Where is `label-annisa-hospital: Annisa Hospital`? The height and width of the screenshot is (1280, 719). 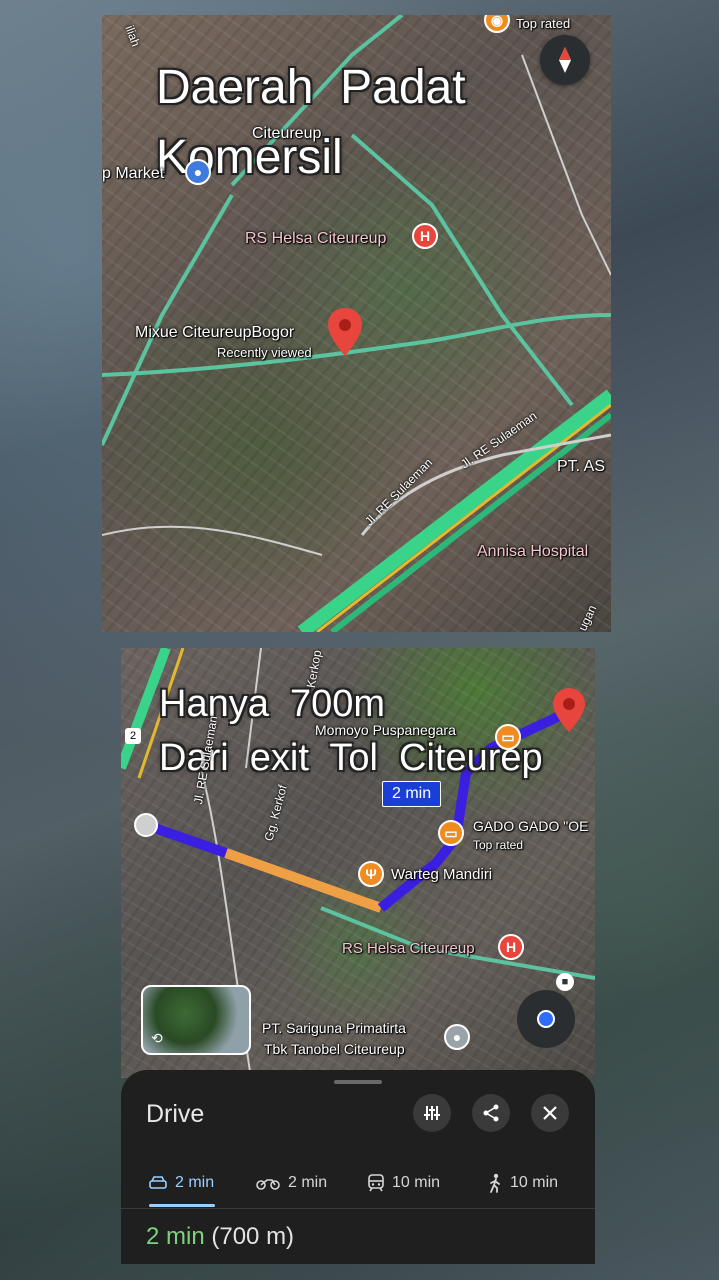 label-annisa-hospital: Annisa Hospital is located at coordinates (532, 552).